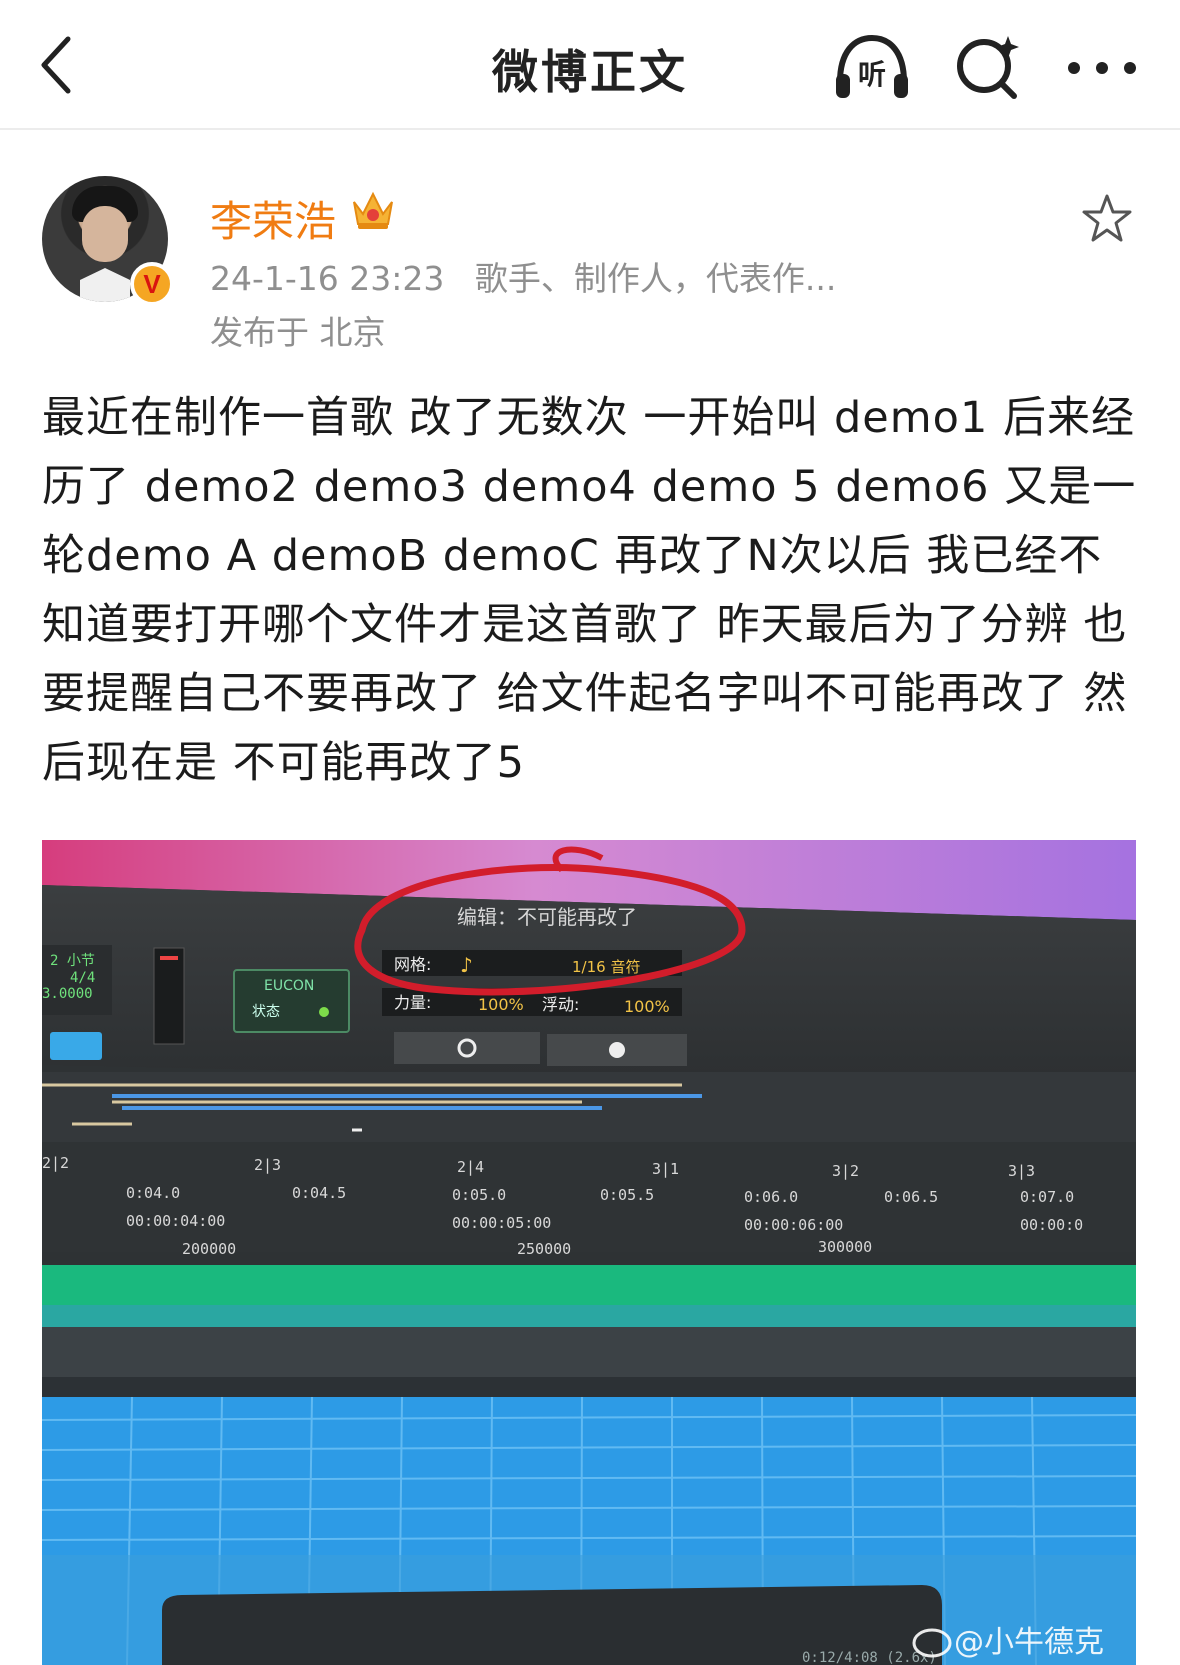 The height and width of the screenshot is (1665, 1180). I want to click on post-time: 24-1-16 23:23, so click(327, 278).